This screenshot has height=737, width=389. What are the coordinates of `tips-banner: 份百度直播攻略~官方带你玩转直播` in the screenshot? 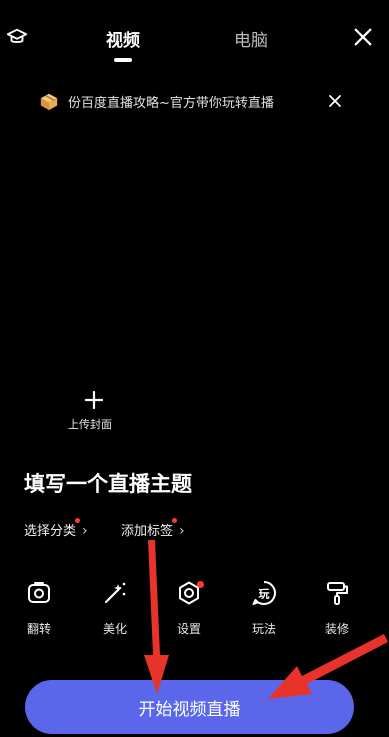 It's located at (203, 101).